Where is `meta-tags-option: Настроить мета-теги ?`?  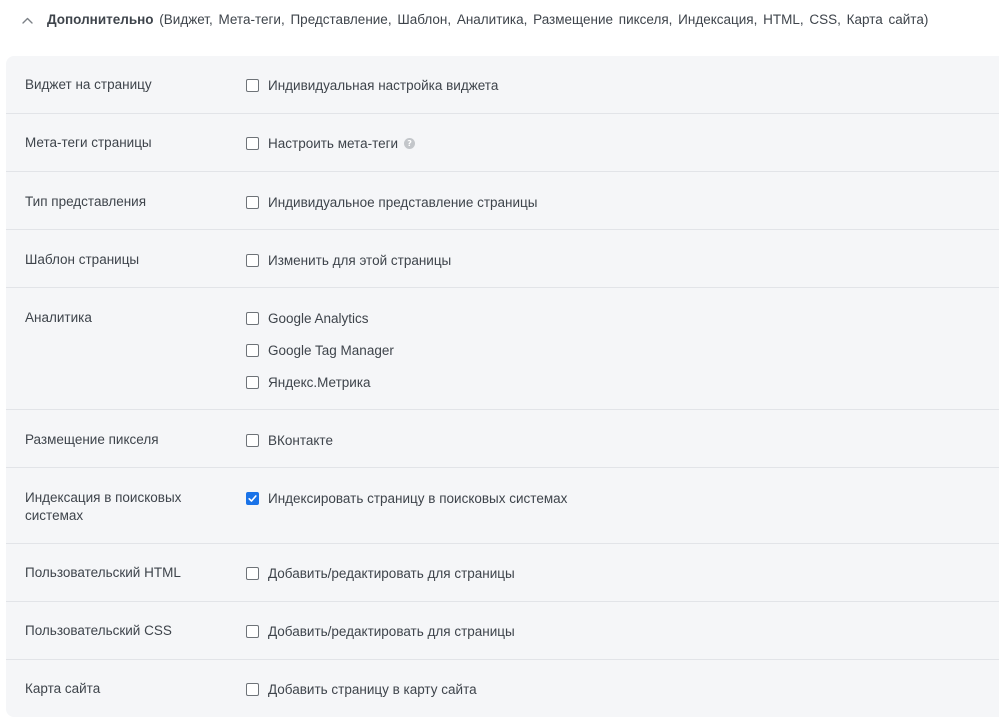 meta-tags-option: Настроить мета-теги ? is located at coordinates (331, 143).